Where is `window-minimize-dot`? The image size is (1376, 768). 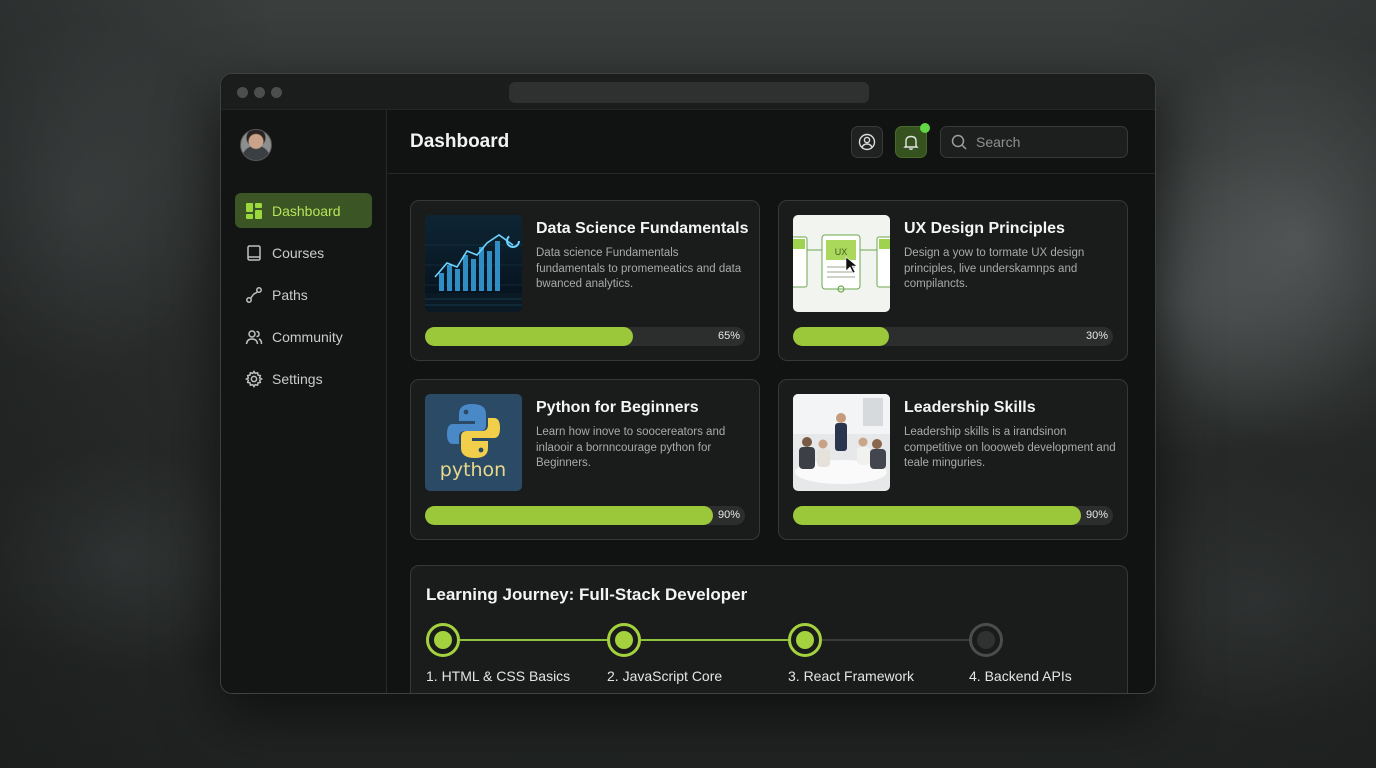
window-minimize-dot is located at coordinates (259, 92).